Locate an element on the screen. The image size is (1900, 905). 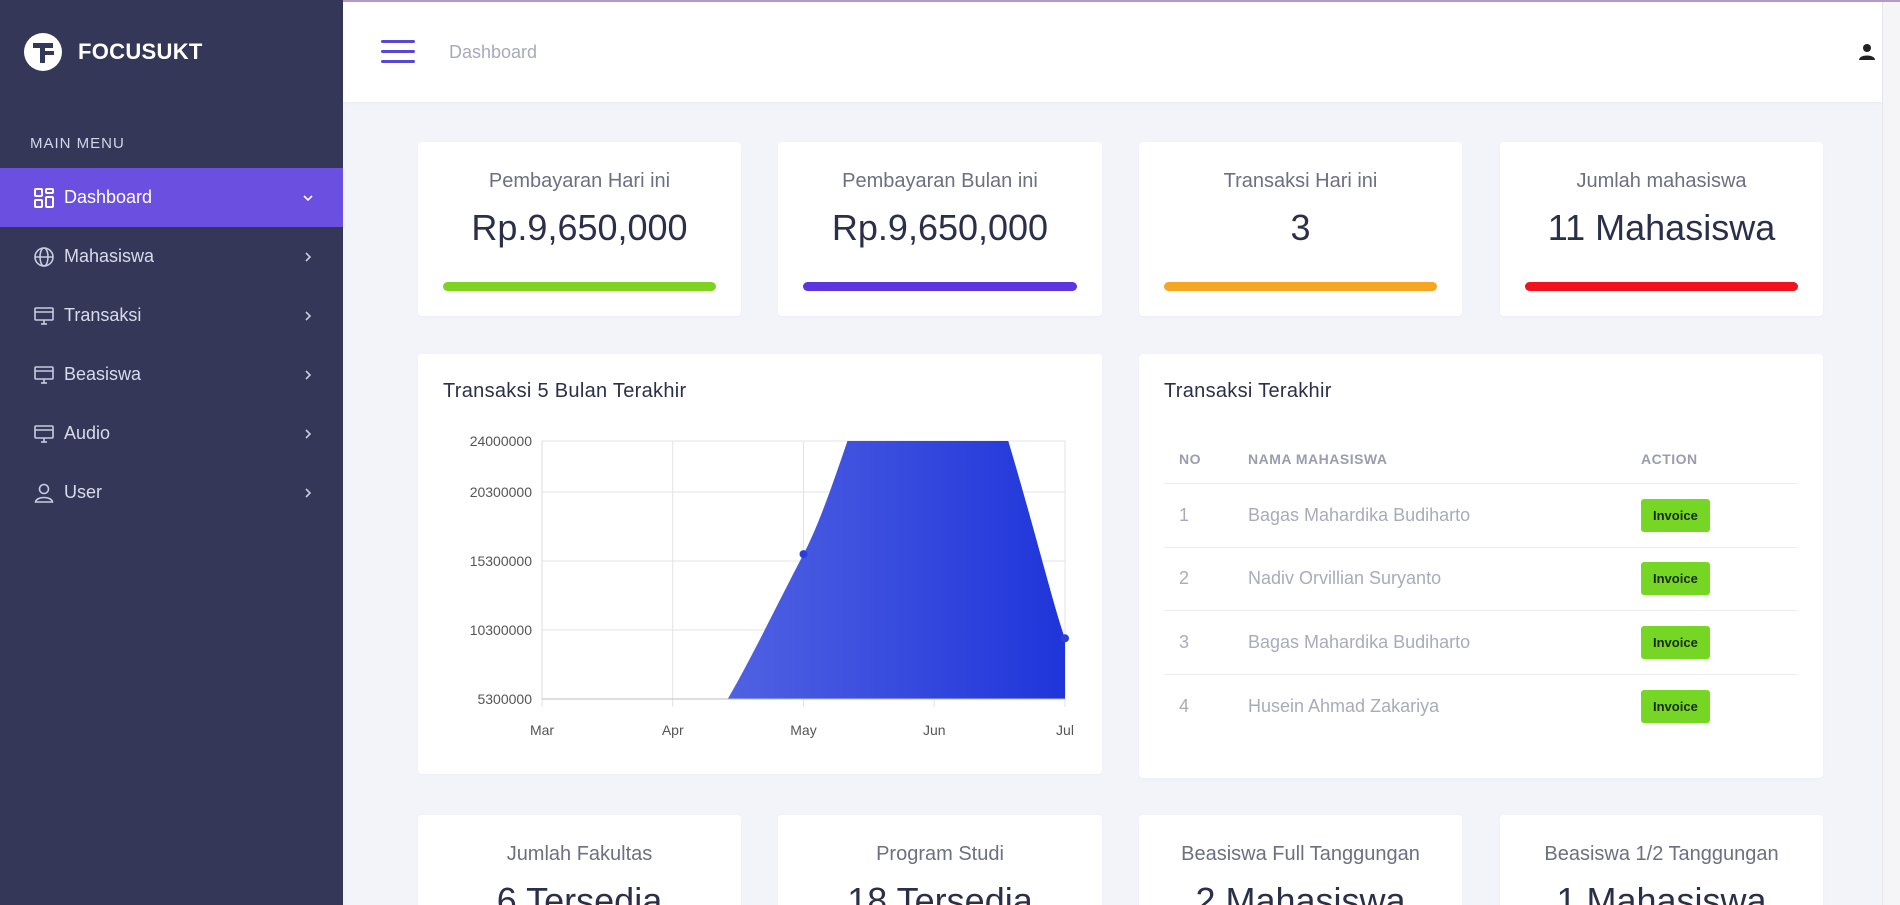
brand-name: FOCUSUKT is located at coordinates (140, 51).